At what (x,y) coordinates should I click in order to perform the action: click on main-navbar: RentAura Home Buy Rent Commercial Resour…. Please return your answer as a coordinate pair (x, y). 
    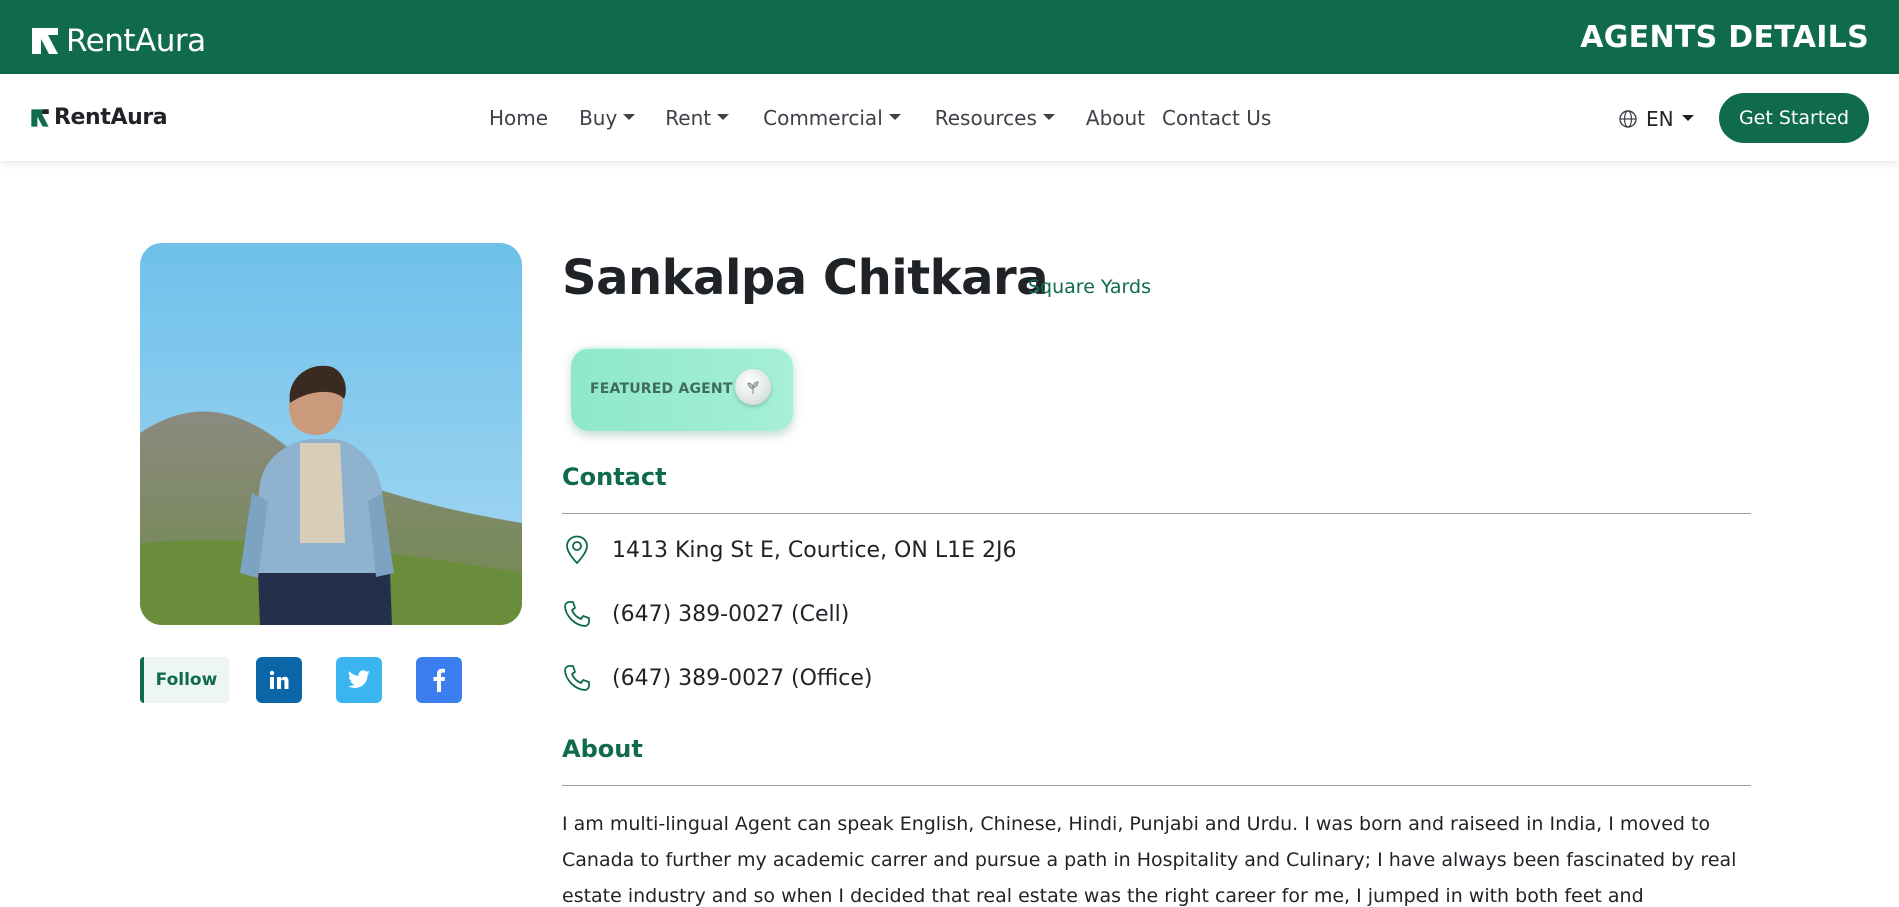
    Looking at the image, I should click on (949, 117).